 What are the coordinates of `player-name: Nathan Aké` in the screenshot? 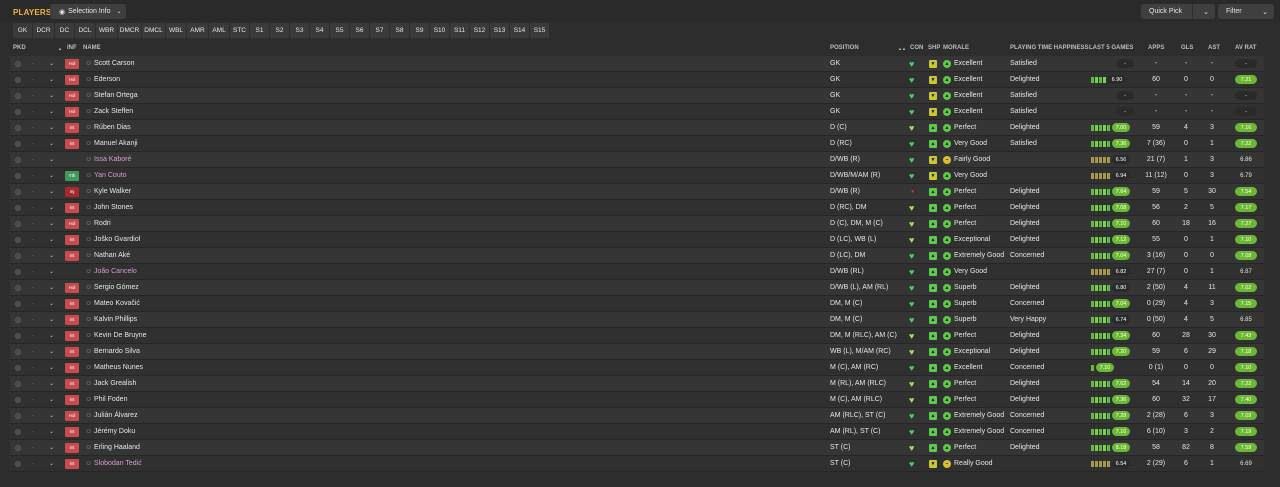 It's located at (112, 255).